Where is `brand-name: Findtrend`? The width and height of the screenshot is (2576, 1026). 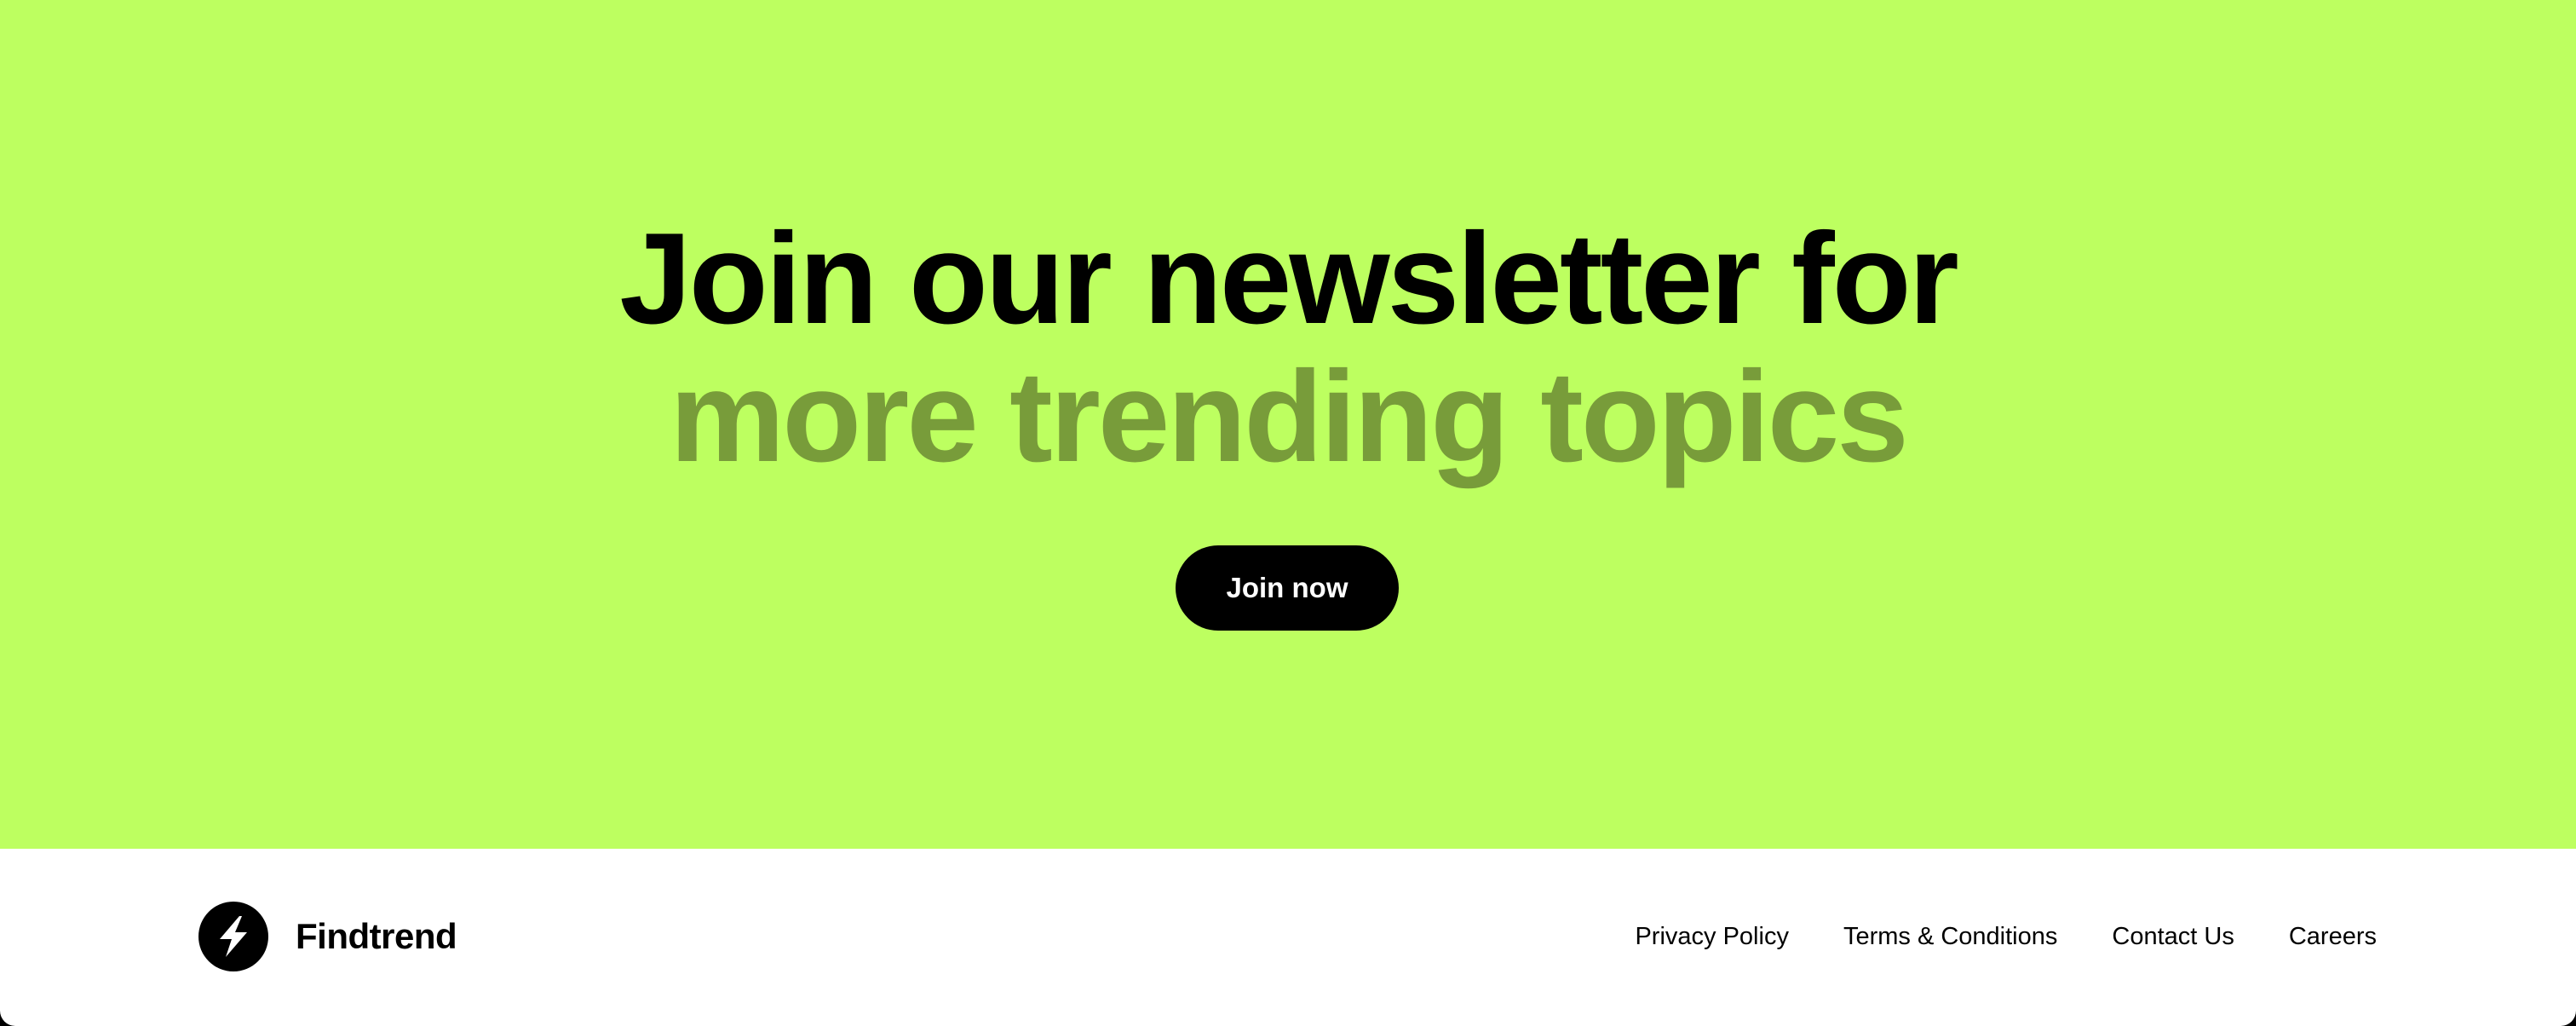 brand-name: Findtrend is located at coordinates (377, 936).